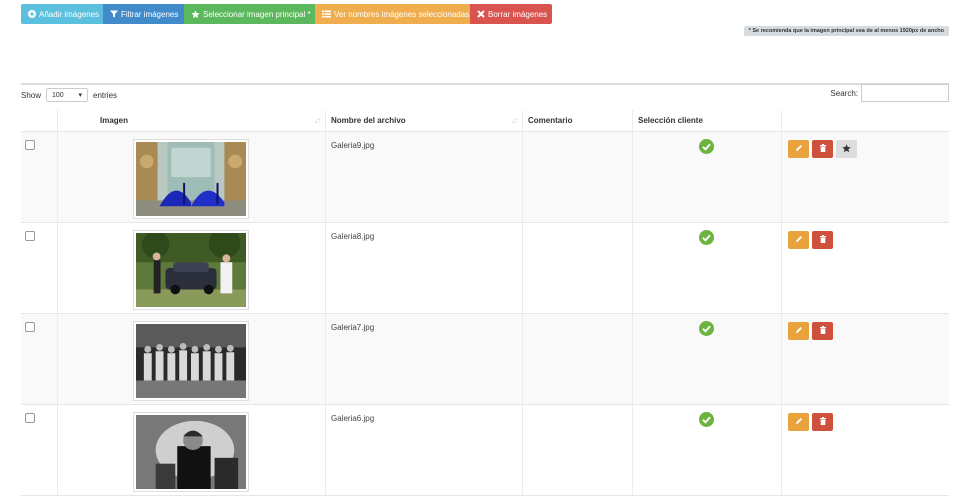  I want to click on list-icon, so click(326, 14).